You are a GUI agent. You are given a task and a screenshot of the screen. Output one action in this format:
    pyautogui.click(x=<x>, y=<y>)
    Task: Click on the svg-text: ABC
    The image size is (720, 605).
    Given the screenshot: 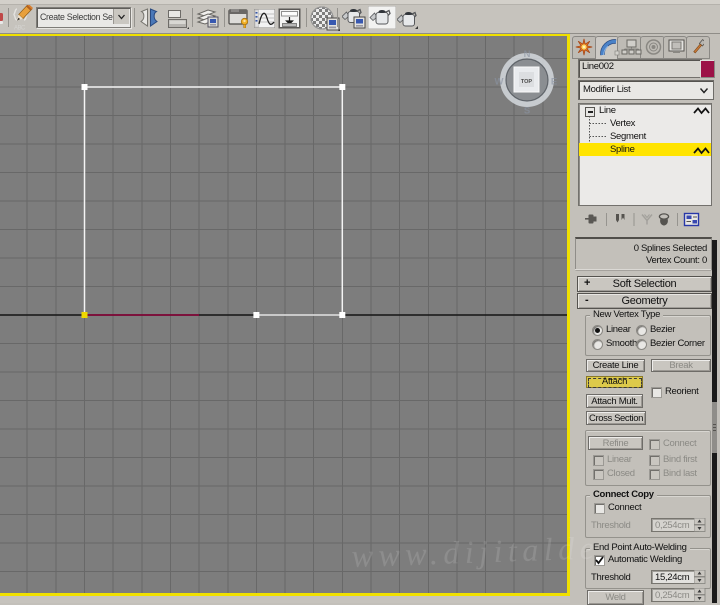 What is the action you would take?
    pyautogui.click(x=20, y=28)
    